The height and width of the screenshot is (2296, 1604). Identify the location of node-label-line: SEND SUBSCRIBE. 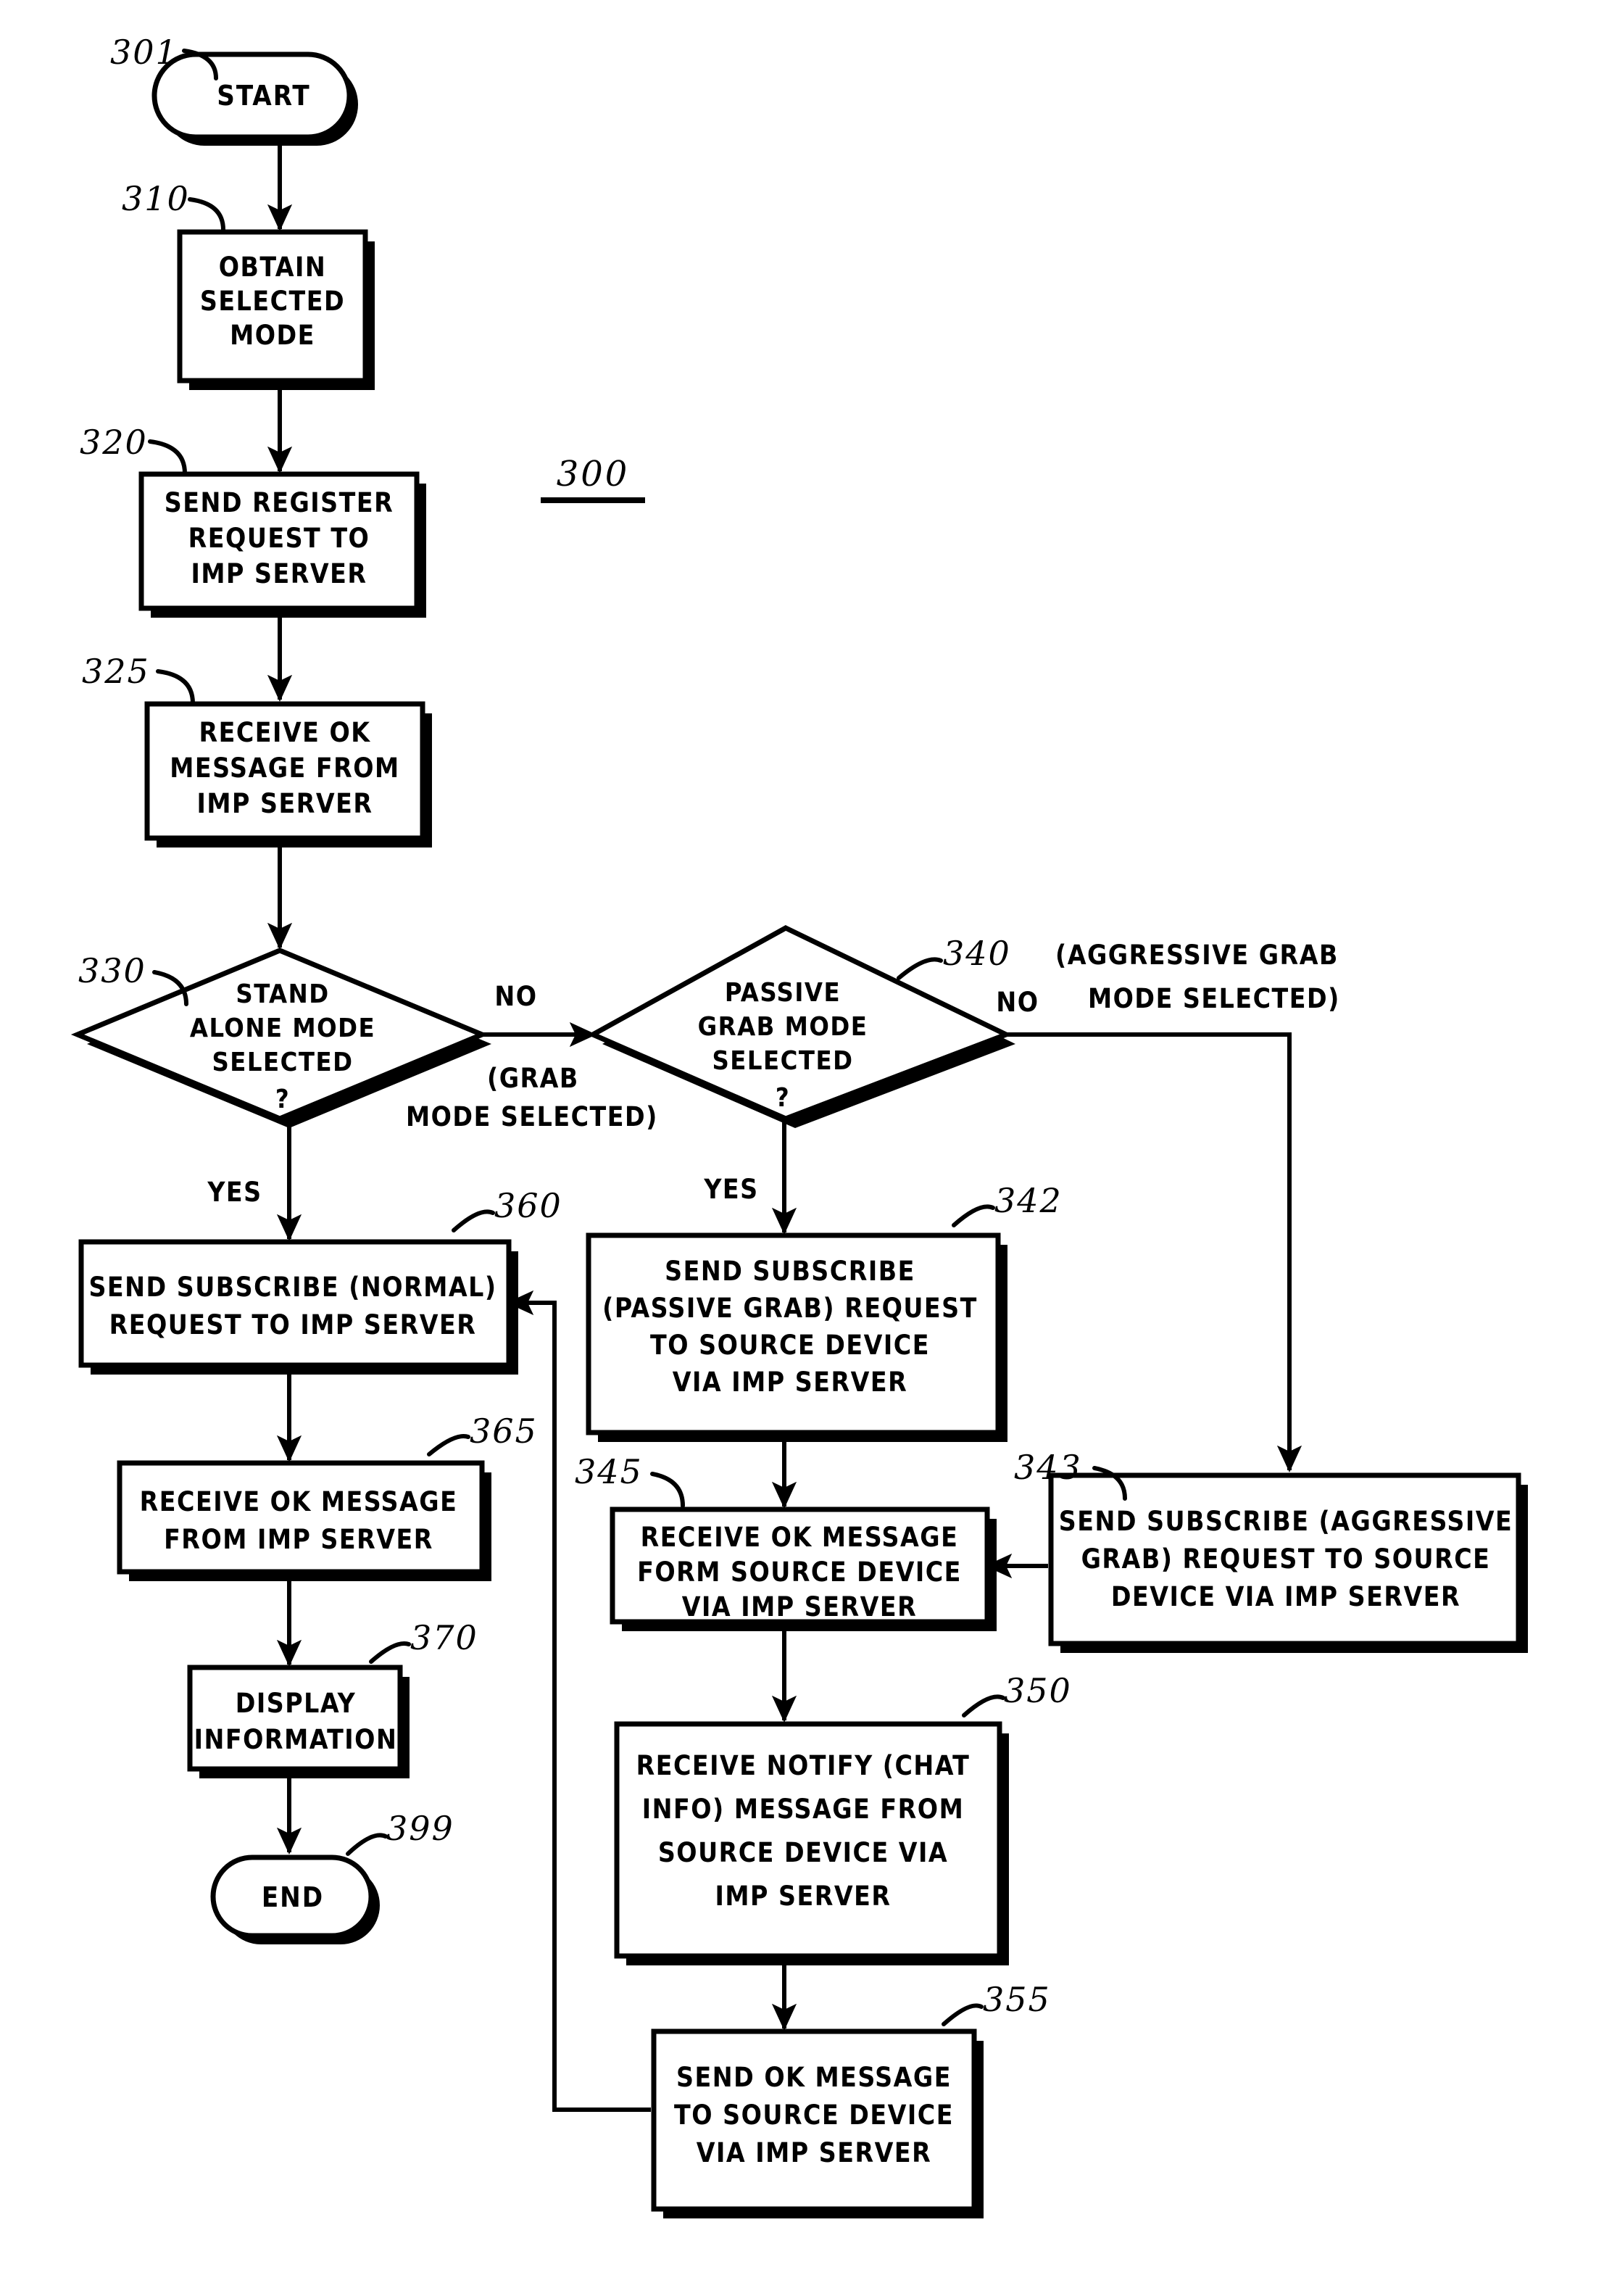
(790, 1271).